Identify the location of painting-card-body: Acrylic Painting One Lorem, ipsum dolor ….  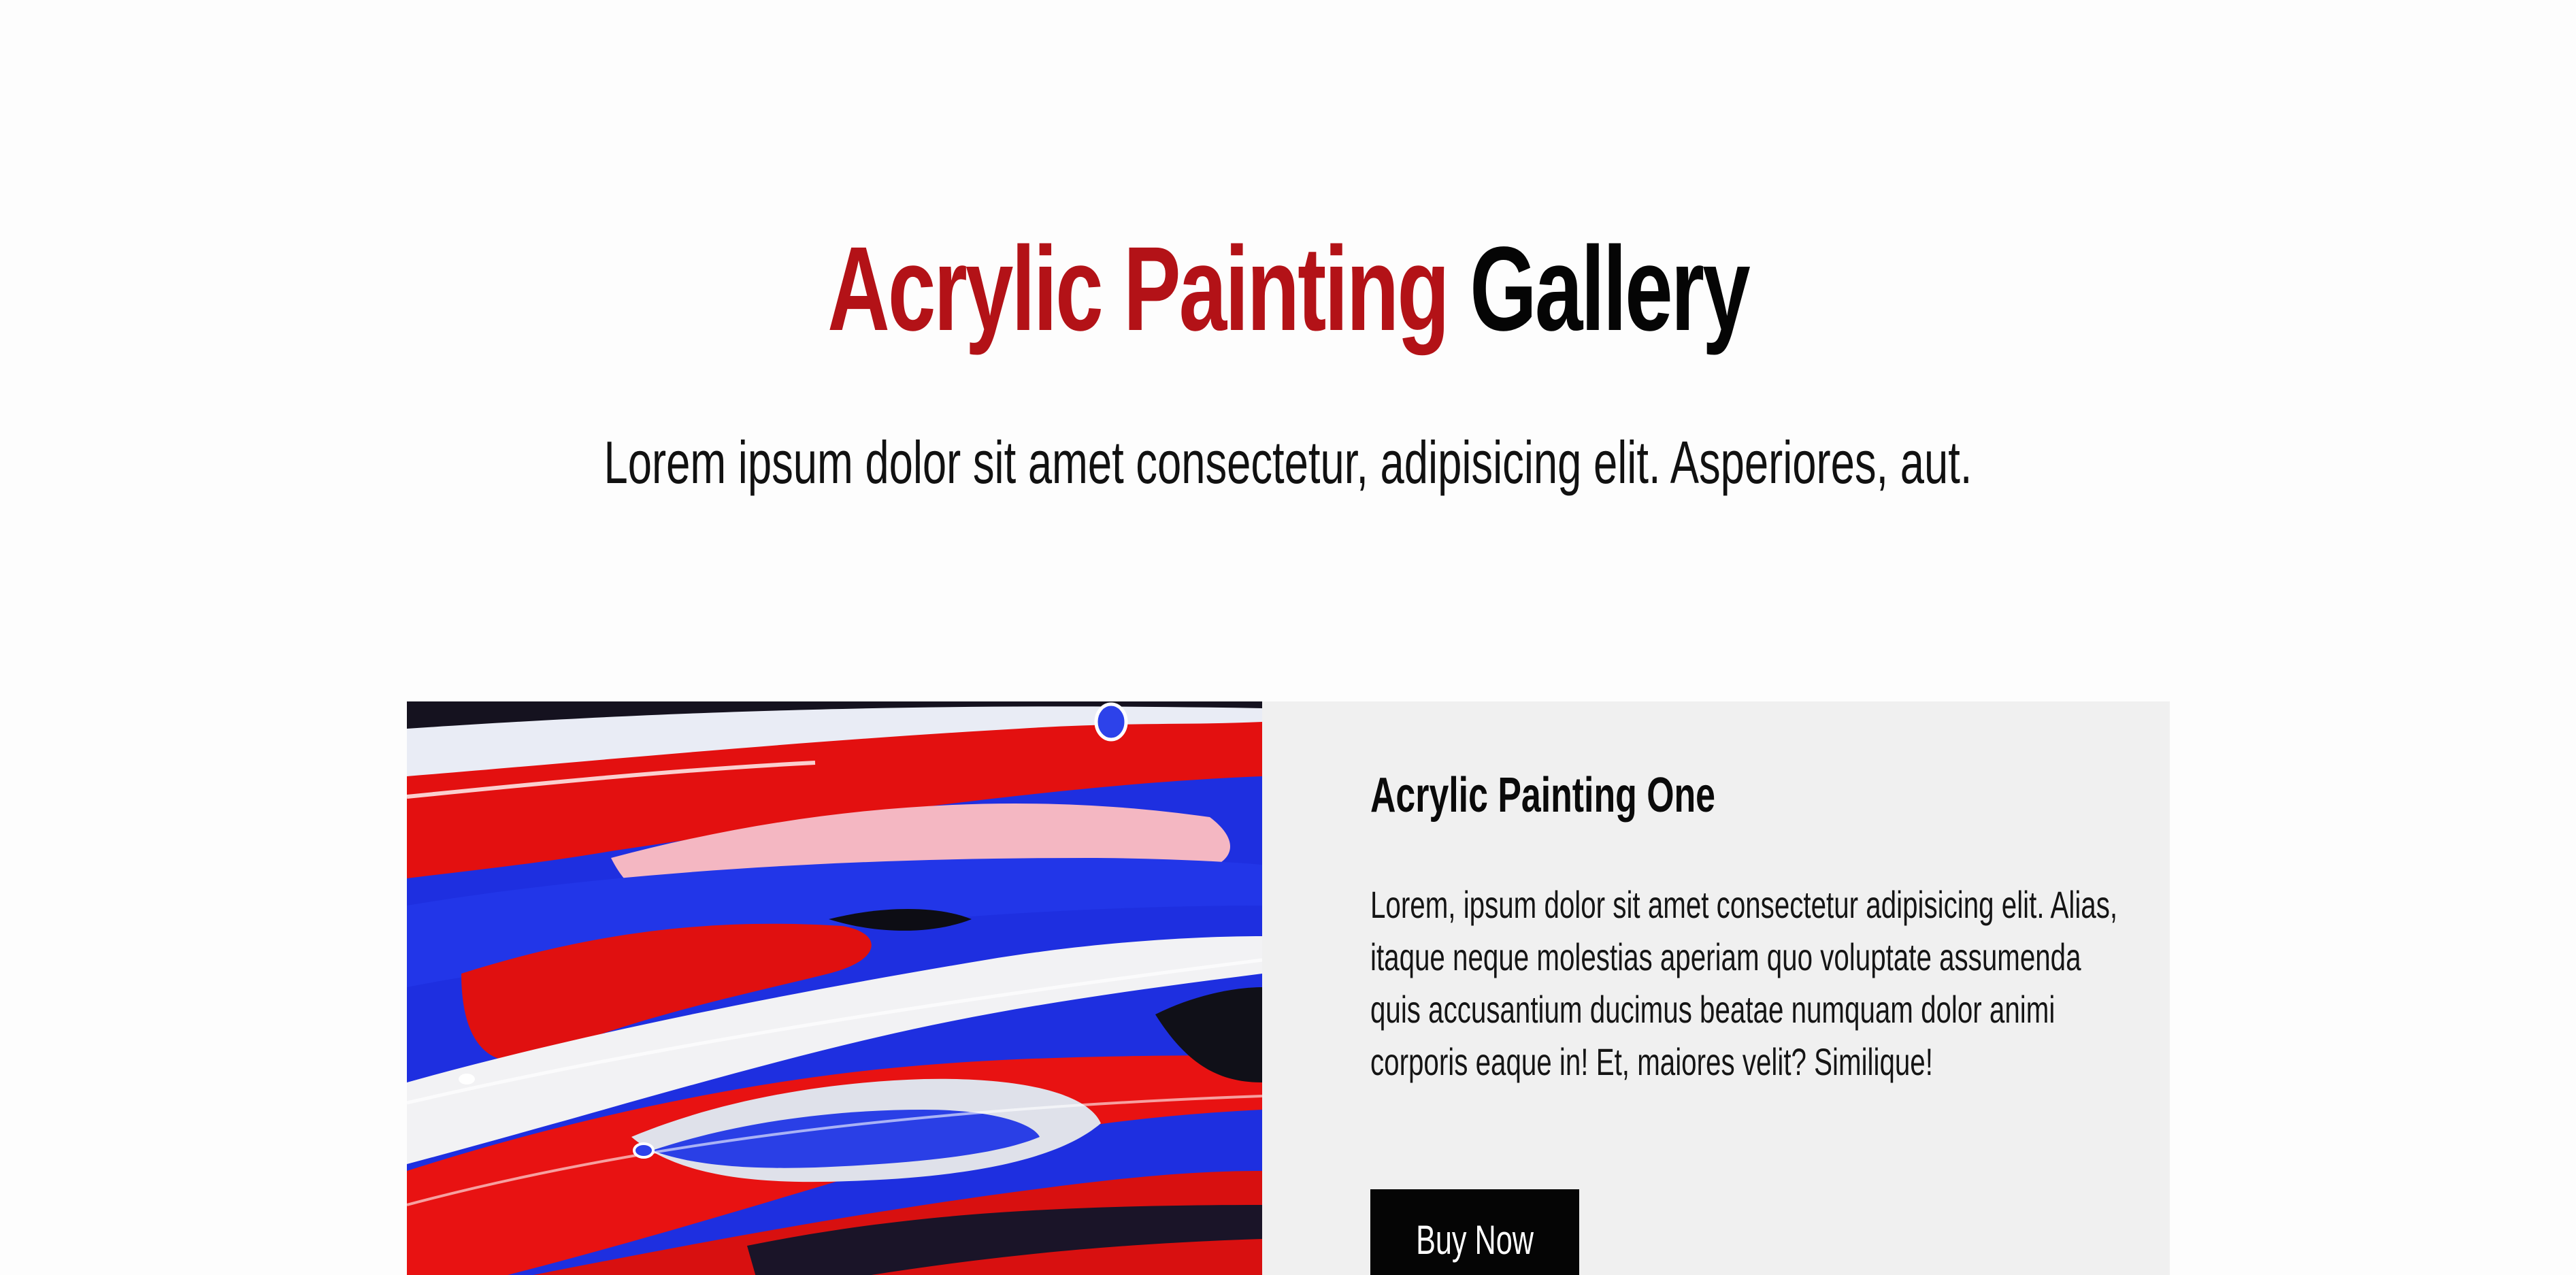
(1751, 924).